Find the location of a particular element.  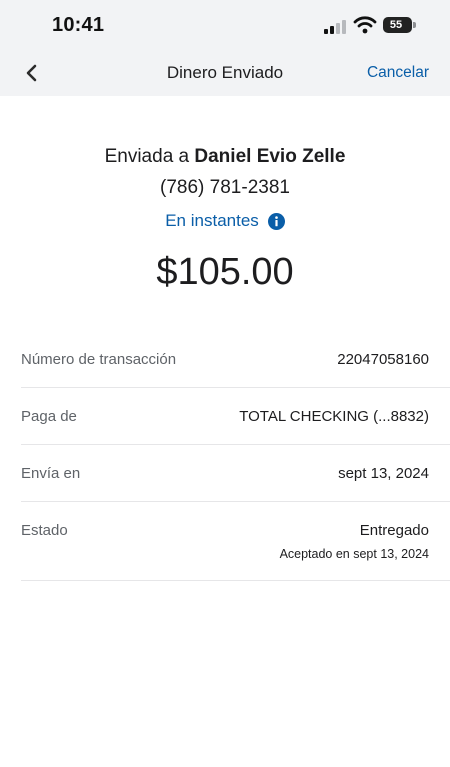

pay-from-label: Paga de is located at coordinates (49, 416).